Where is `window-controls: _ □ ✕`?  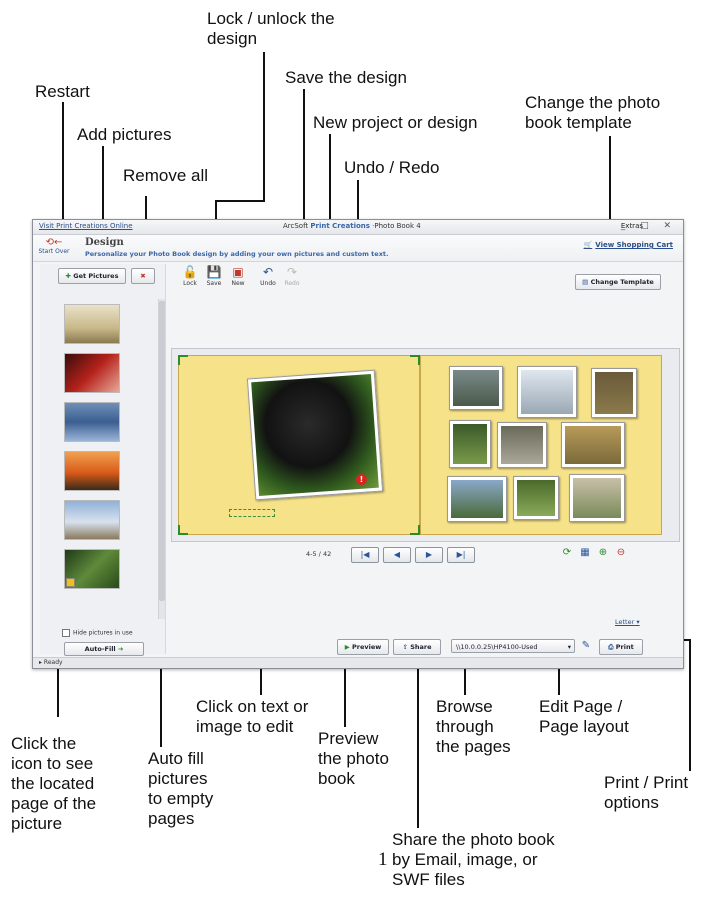 window-controls: _ □ ✕ is located at coordinates (649, 226).